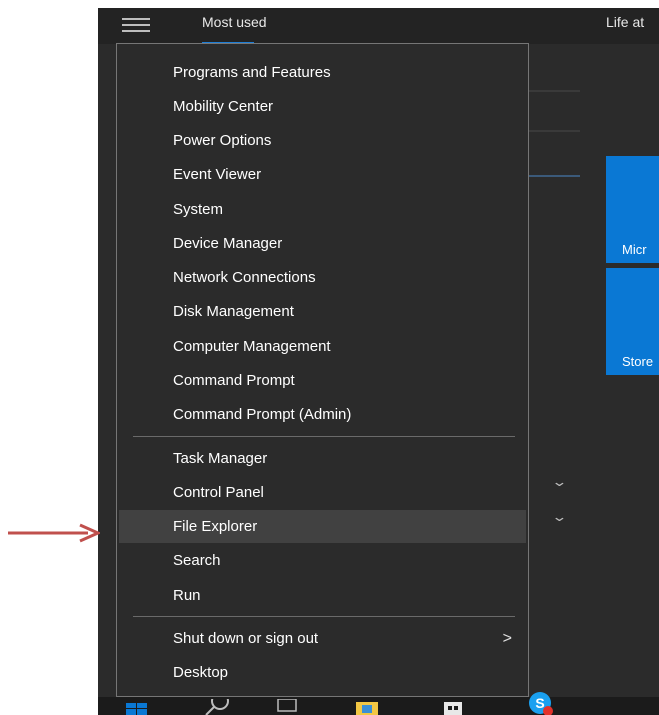 This screenshot has width=659, height=715. I want to click on menu-item-programs-and-features: Programs and Features, so click(322, 72).